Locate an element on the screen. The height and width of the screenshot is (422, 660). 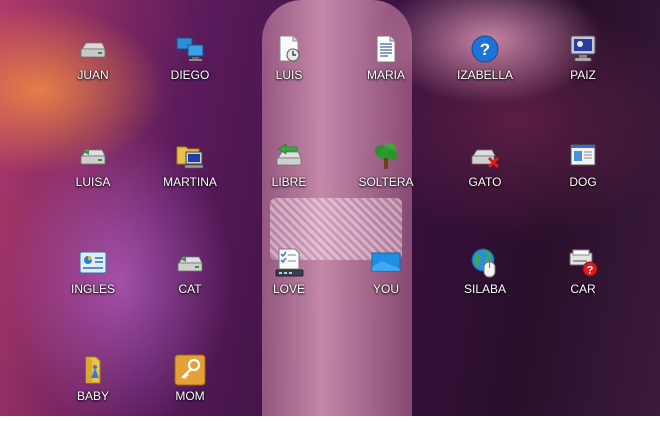
desktop-icon-label: DIEGO is located at coordinates (190, 75).